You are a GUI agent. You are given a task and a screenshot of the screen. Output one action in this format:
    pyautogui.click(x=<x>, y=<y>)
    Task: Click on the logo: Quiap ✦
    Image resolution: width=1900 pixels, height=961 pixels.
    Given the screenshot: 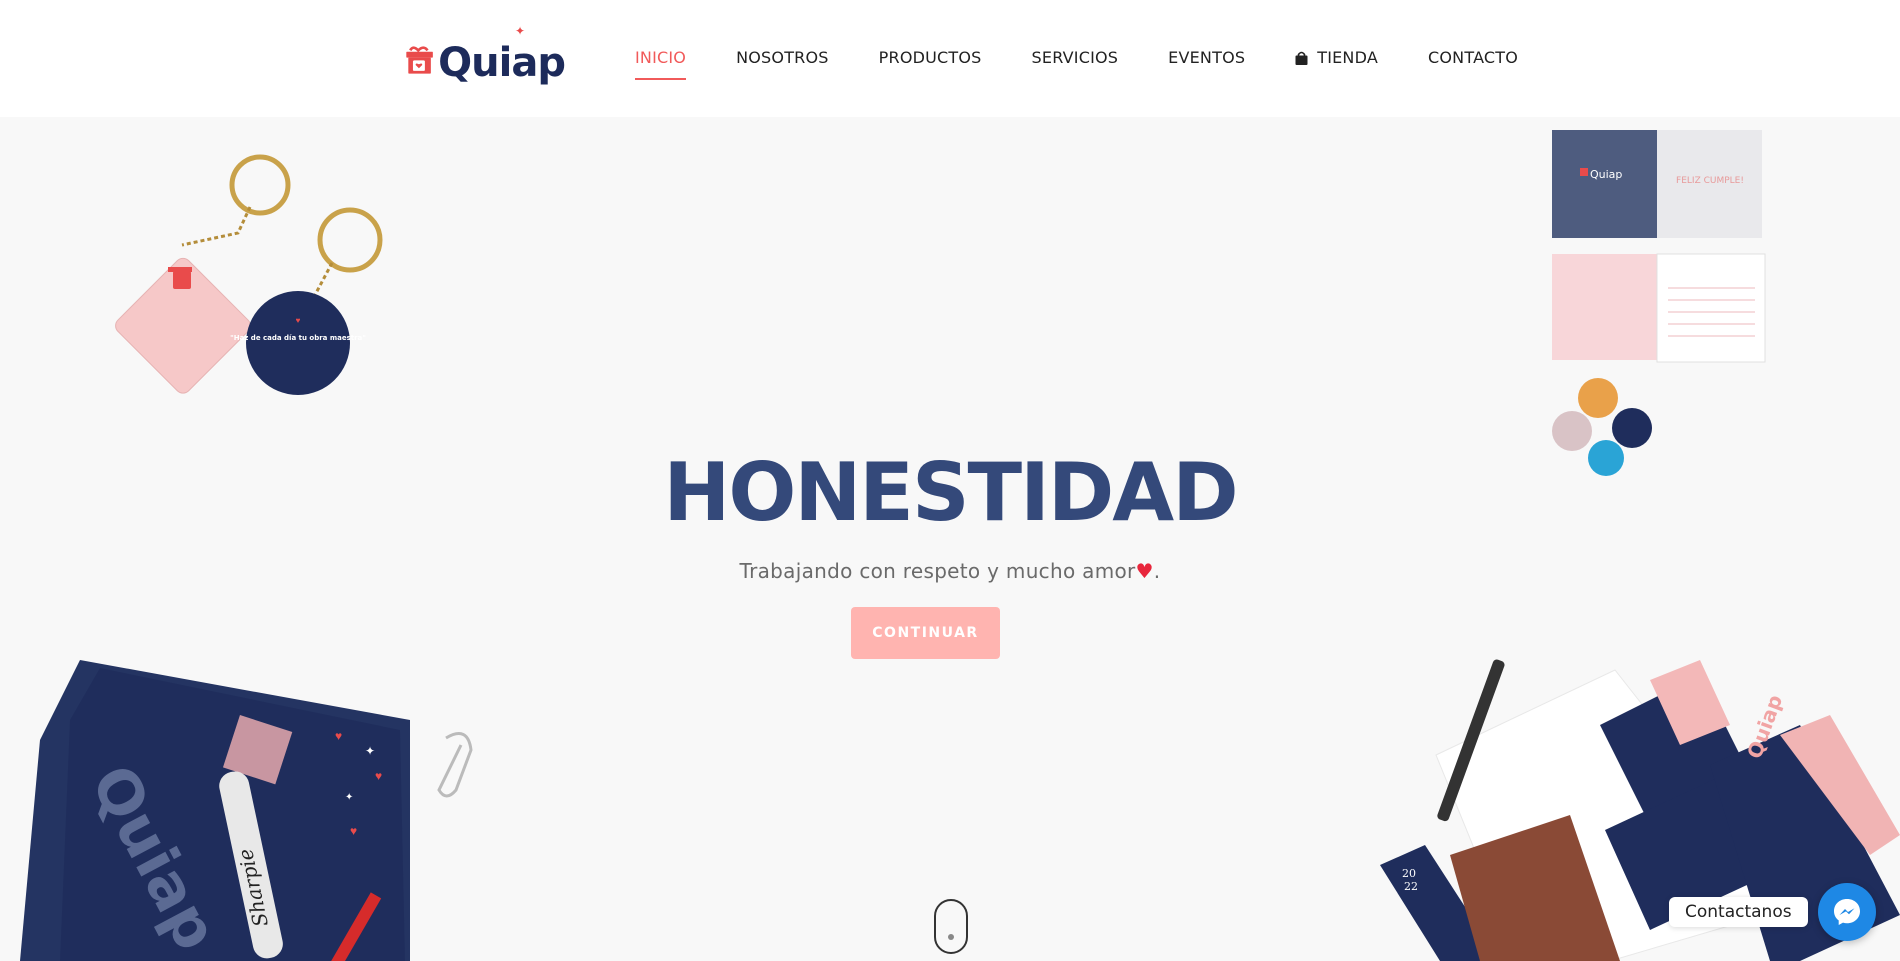 What is the action you would take?
    pyautogui.click(x=485, y=56)
    